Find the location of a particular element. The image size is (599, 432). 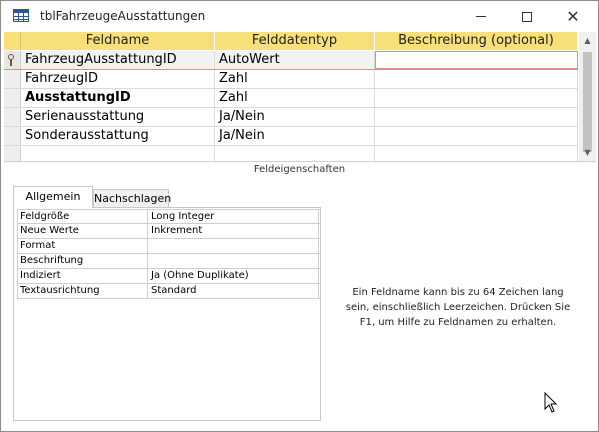

window-title: tblFahrzeugeAusstattungen is located at coordinates (123, 16).